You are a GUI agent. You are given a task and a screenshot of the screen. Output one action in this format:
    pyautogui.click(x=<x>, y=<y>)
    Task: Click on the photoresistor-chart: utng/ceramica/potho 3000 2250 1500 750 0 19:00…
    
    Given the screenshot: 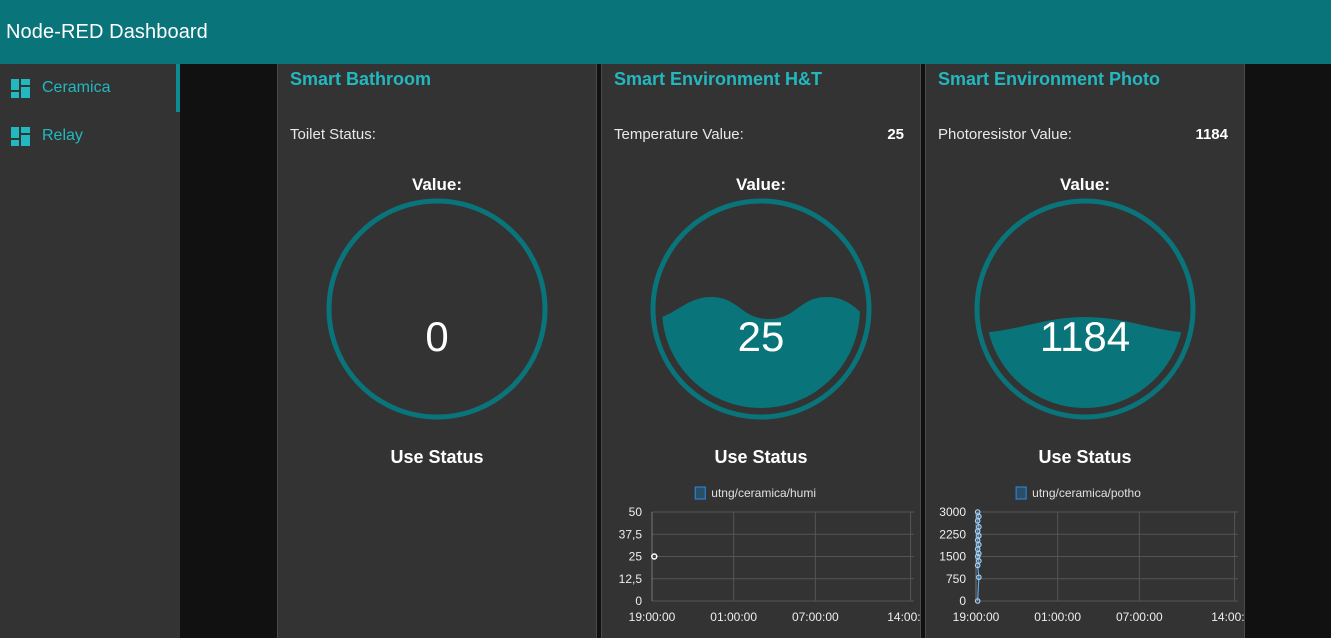 What is the action you would take?
    pyautogui.click(x=1091, y=555)
    